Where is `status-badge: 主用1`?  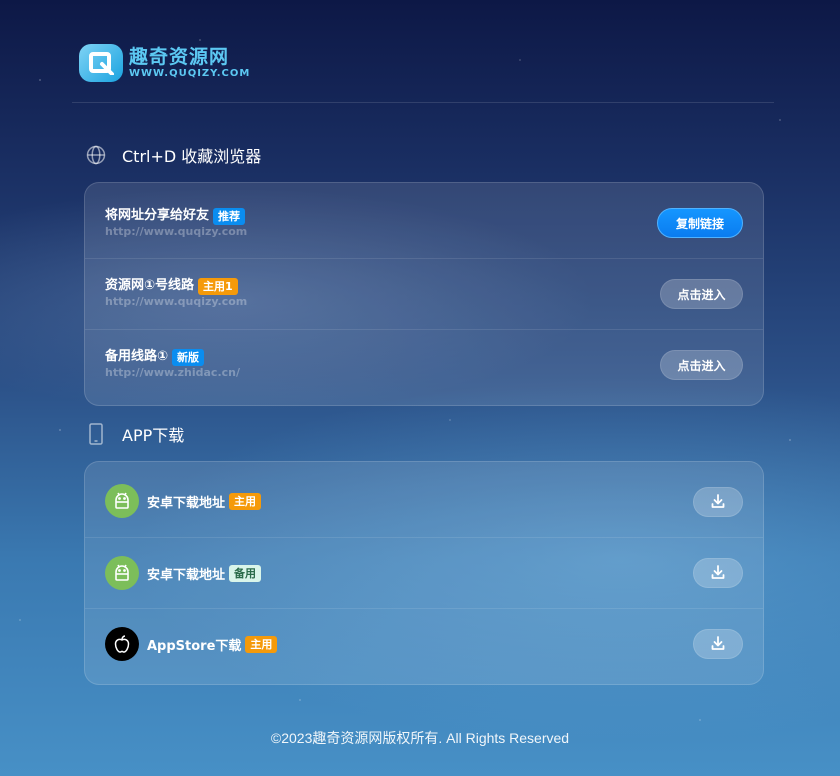
status-badge: 主用1 is located at coordinates (218, 286).